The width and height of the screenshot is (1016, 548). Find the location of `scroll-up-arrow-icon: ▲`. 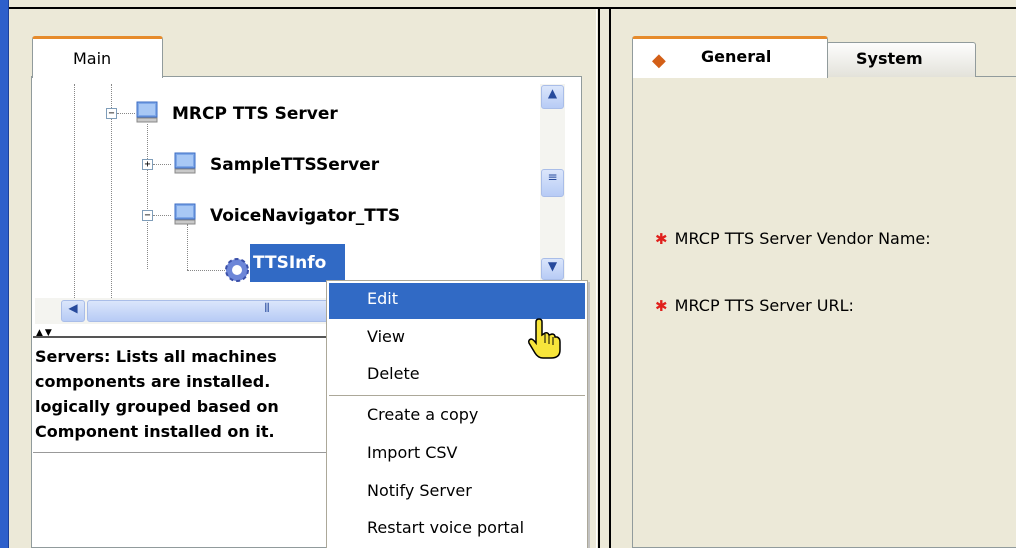

scroll-up-arrow-icon: ▲ is located at coordinates (552, 97).